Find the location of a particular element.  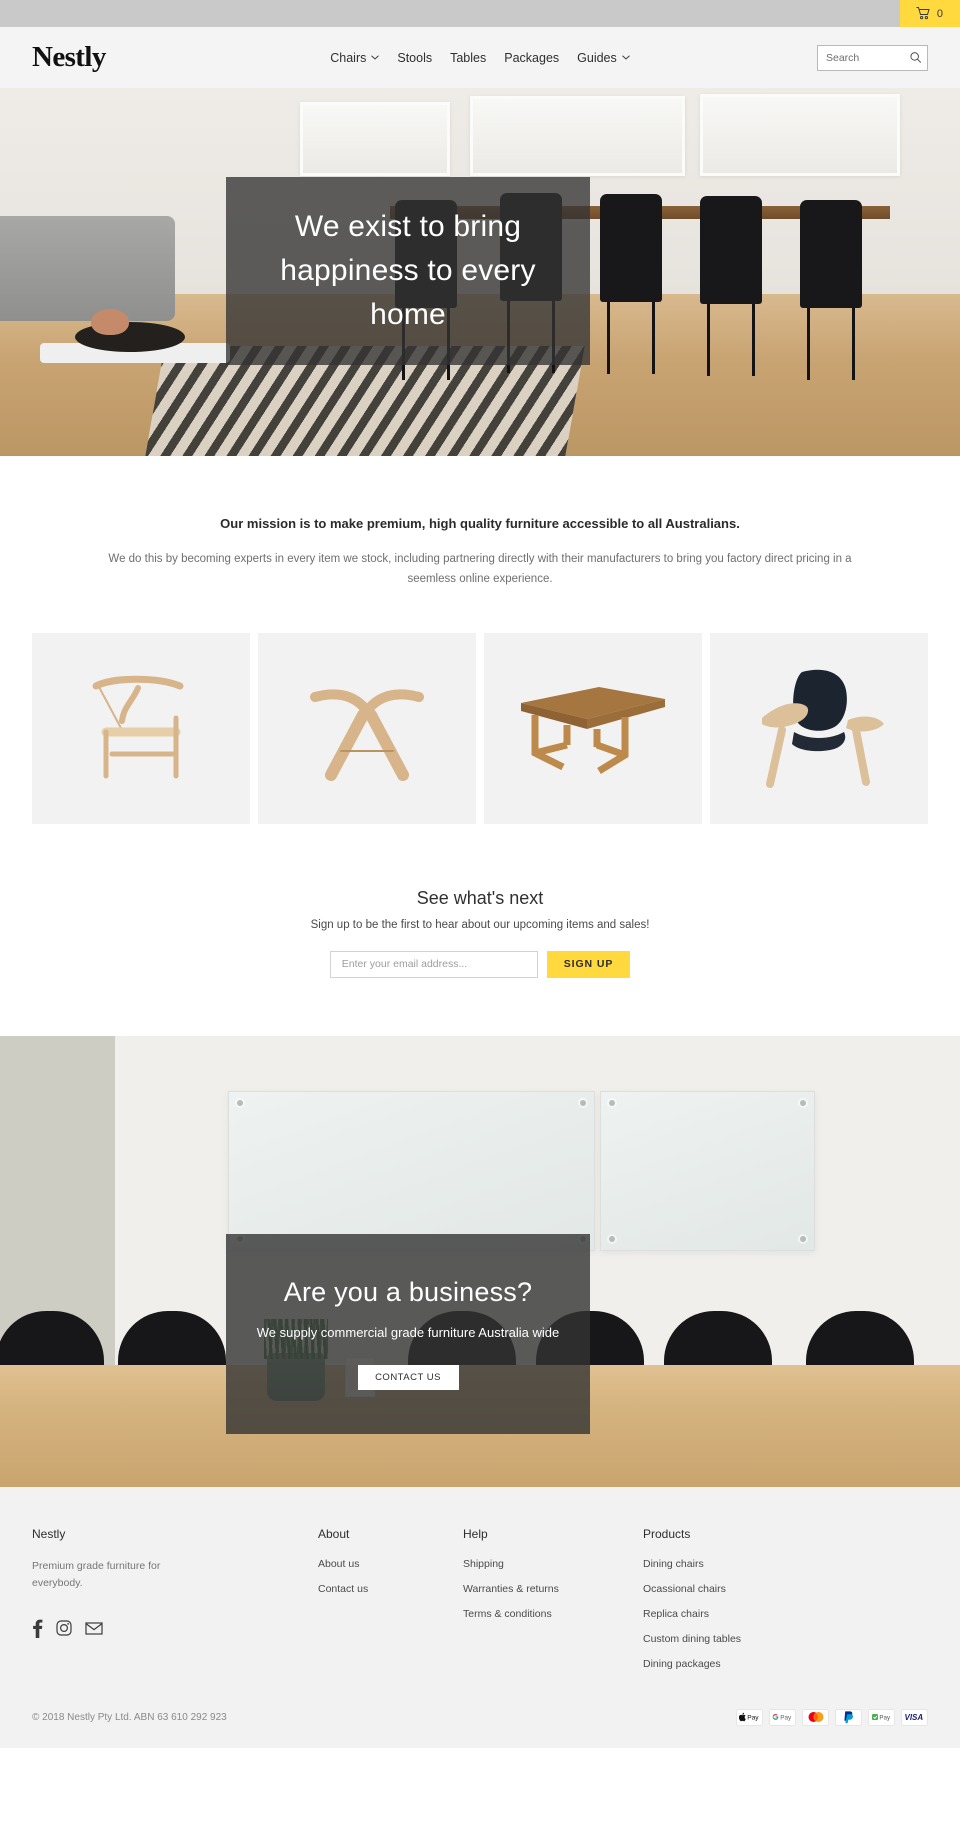

apple-pay-icon: Pay is located at coordinates (749, 1717).